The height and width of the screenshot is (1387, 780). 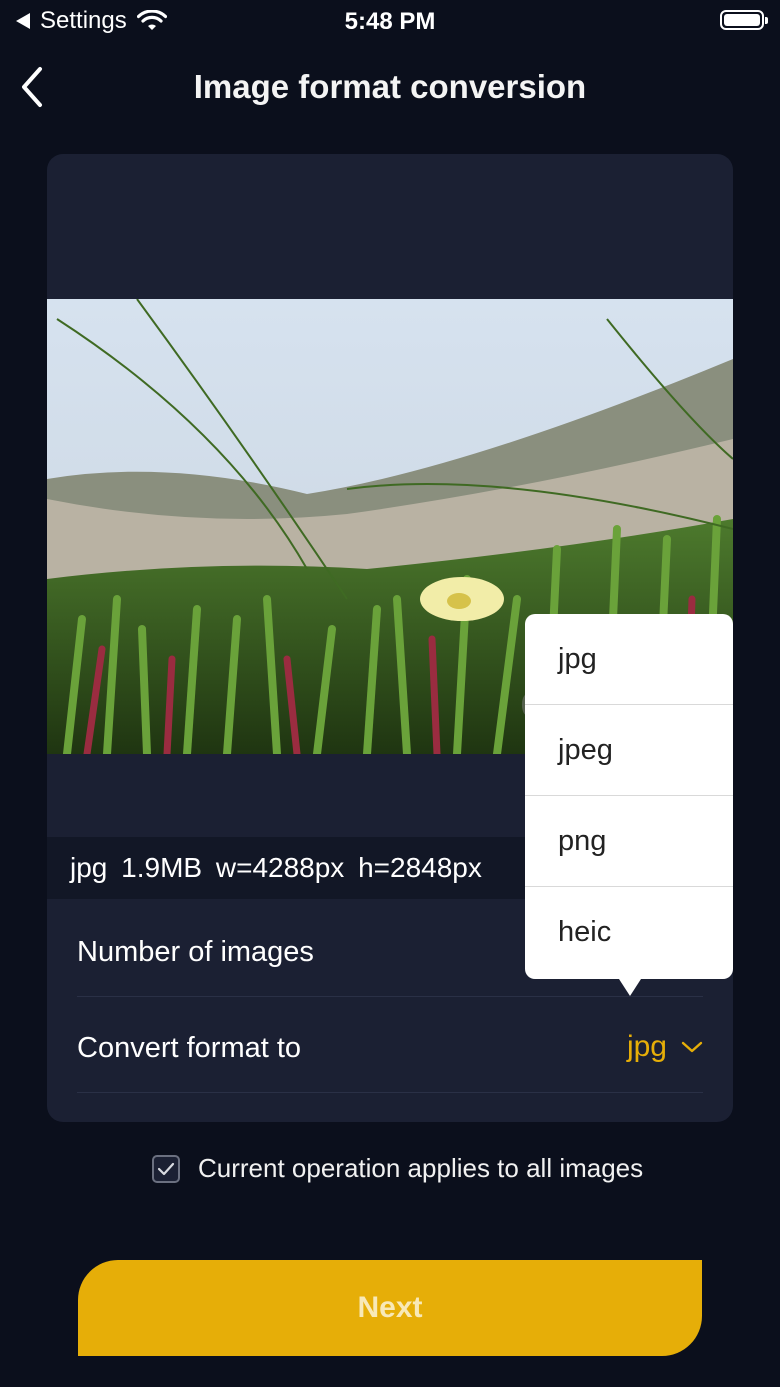 I want to click on status-bar: Settings 5:48 PM, so click(x=390, y=22).